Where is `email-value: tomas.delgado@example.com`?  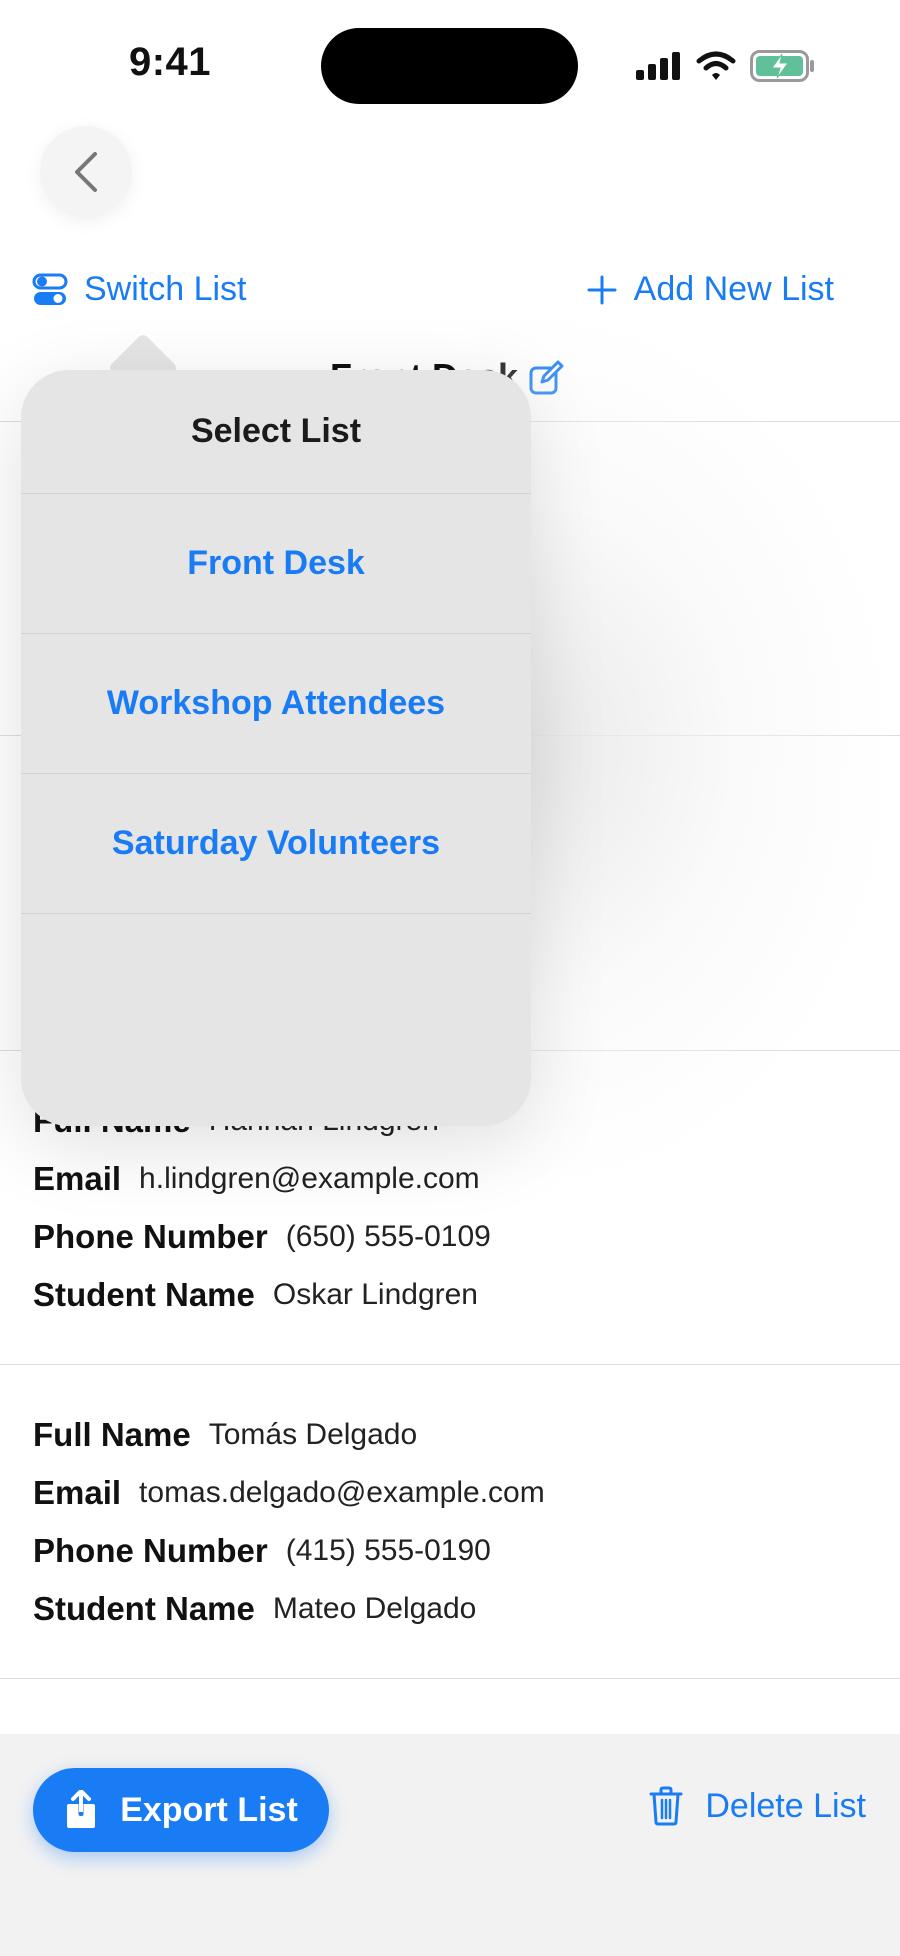 email-value: tomas.delgado@example.com is located at coordinates (342, 1492).